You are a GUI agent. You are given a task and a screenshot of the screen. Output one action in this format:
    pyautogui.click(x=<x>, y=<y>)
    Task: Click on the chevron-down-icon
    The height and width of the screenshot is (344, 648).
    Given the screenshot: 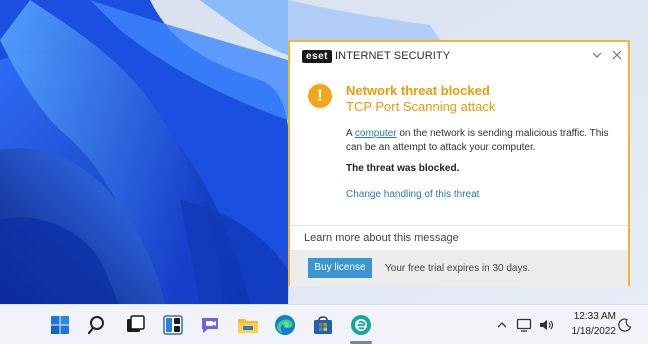 What is the action you would take?
    pyautogui.click(x=597, y=55)
    